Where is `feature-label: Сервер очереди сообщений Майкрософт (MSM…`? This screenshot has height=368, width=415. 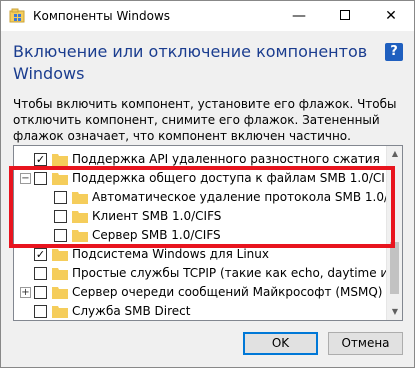 feature-label: Сервер очереди сообщений Майкрософт (MSM… is located at coordinates (227, 292).